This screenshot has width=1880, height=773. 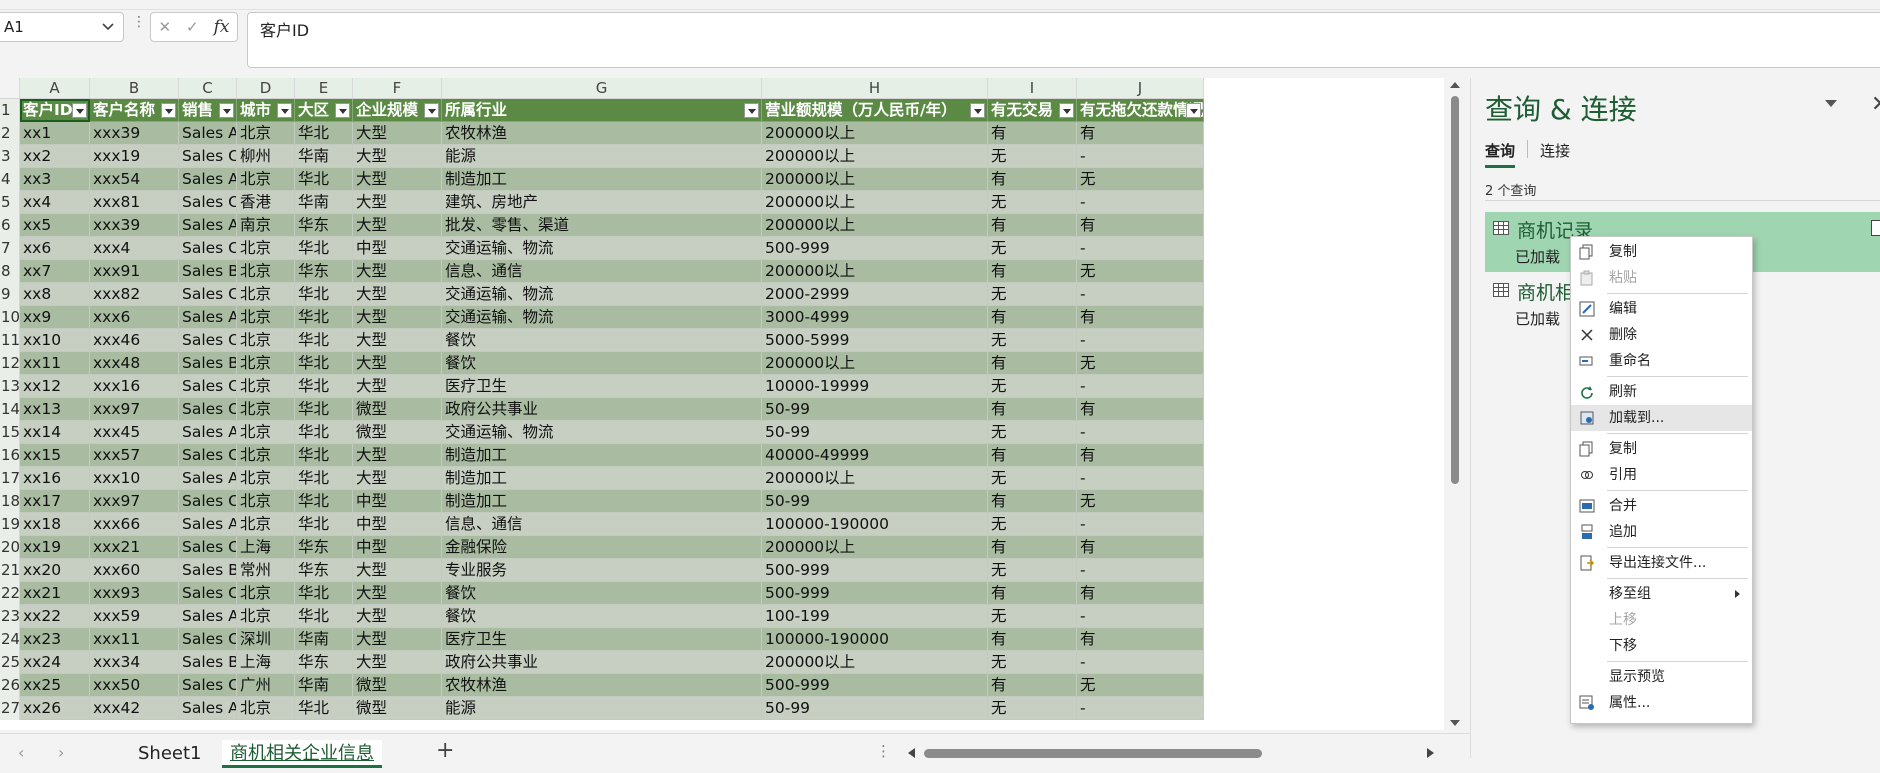 What do you see at coordinates (134, 616) in the screenshot?
I see `cell: xxx59` at bounding box center [134, 616].